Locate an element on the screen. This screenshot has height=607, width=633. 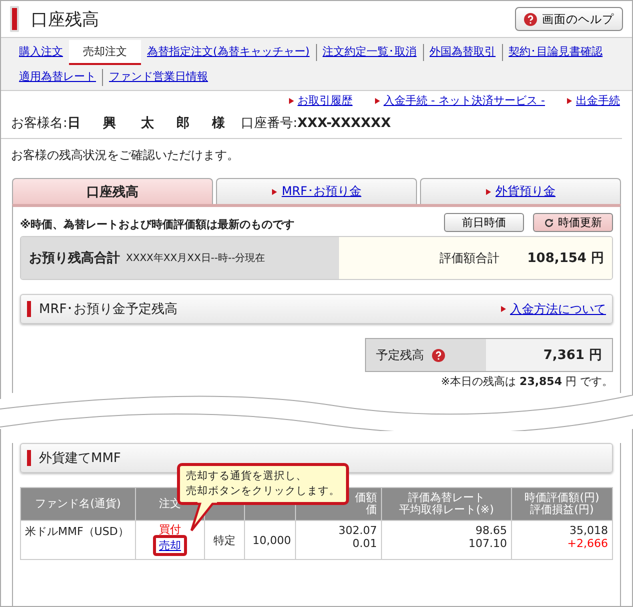
account-number-label: 口座番号: is located at coordinates (269, 123).